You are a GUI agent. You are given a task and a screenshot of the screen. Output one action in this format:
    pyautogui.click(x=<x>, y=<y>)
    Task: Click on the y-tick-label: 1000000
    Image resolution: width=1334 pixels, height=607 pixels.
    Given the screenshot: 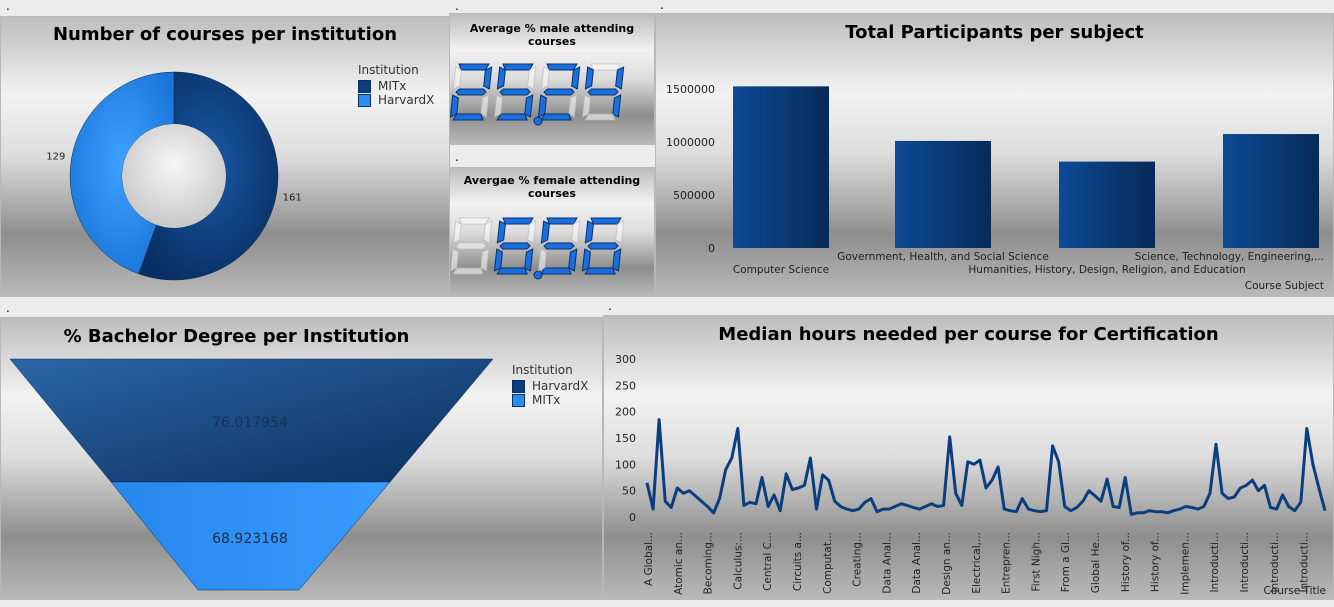 What is the action you would take?
    pyautogui.click(x=690, y=142)
    